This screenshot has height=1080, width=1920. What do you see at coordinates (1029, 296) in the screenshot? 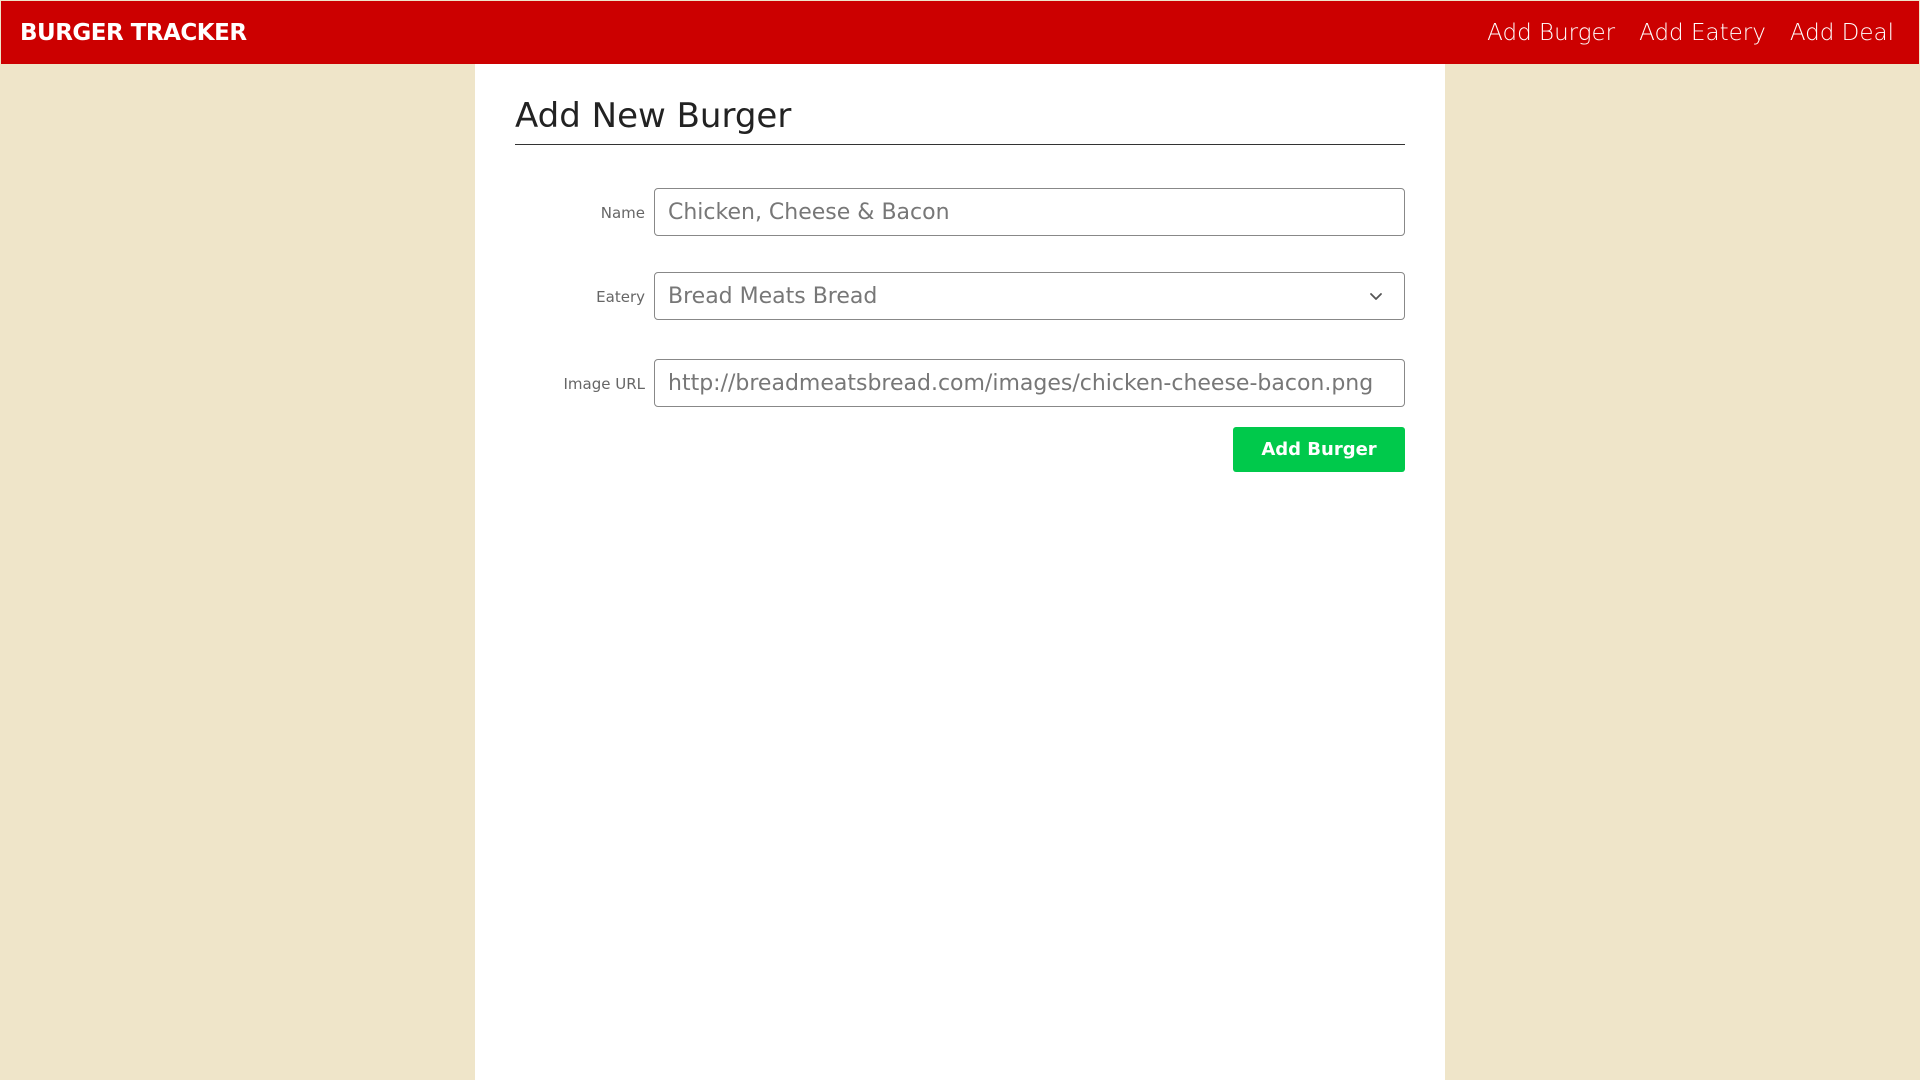
I see `eatery-select: Bread Meats Bread` at bounding box center [1029, 296].